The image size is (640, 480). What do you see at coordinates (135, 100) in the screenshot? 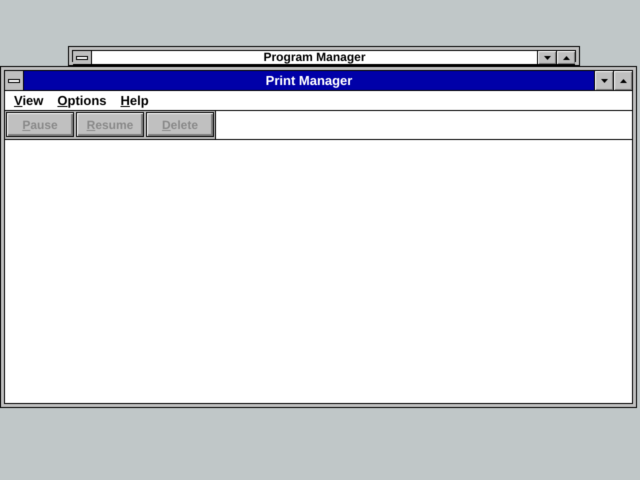
I see `menu-item: Help` at bounding box center [135, 100].